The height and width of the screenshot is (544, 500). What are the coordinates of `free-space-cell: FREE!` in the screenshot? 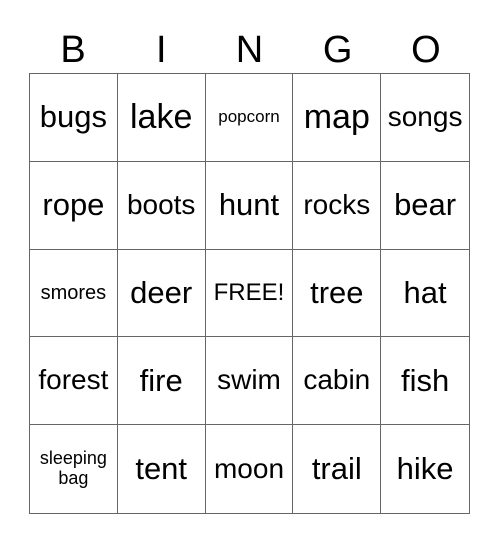 It's located at (249, 293).